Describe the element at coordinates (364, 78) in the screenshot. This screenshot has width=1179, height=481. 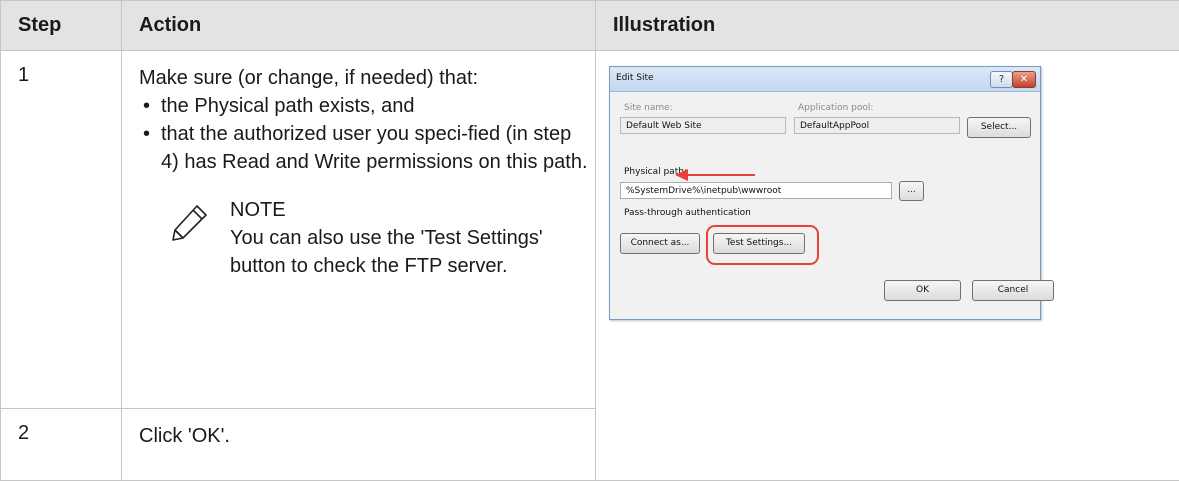
I see `action-intro: Make sure (or change, if needed) that:` at that location.